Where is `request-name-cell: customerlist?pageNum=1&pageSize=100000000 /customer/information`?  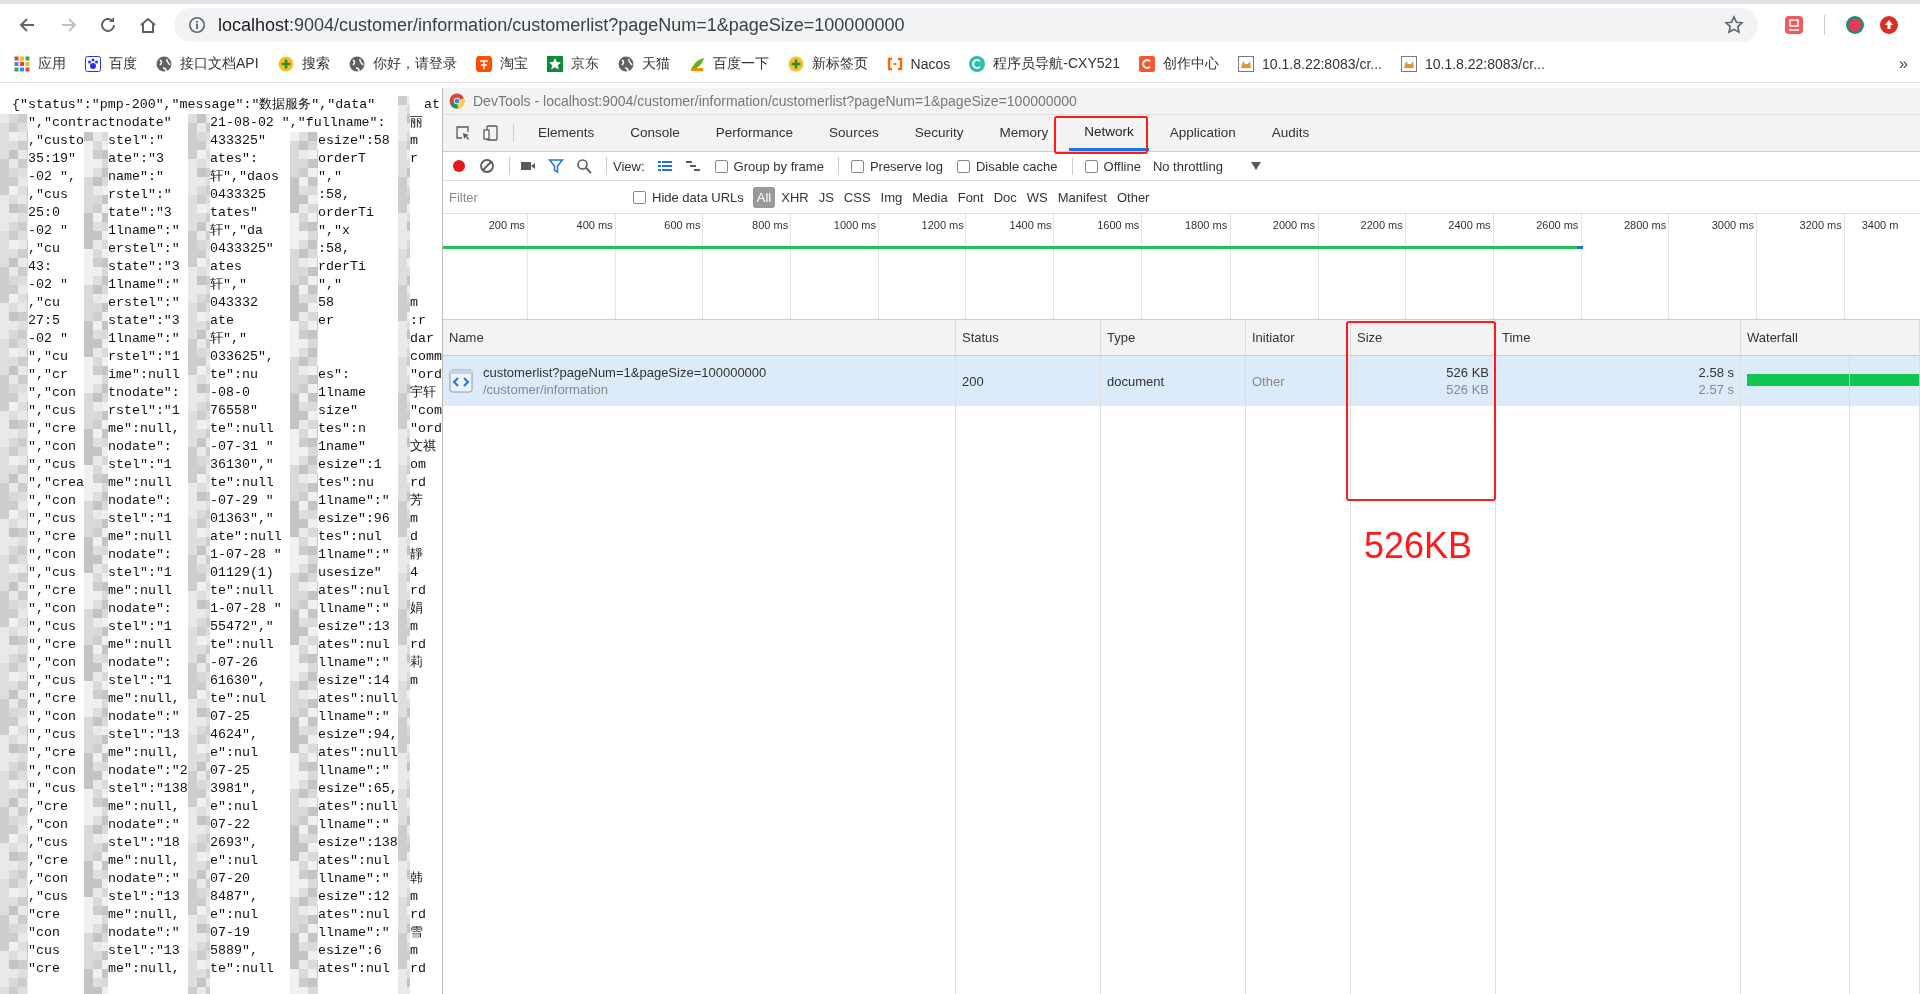 request-name-cell: customerlist?pageNum=1&pageSize=100000000 /customer/information is located at coordinates (699, 381).